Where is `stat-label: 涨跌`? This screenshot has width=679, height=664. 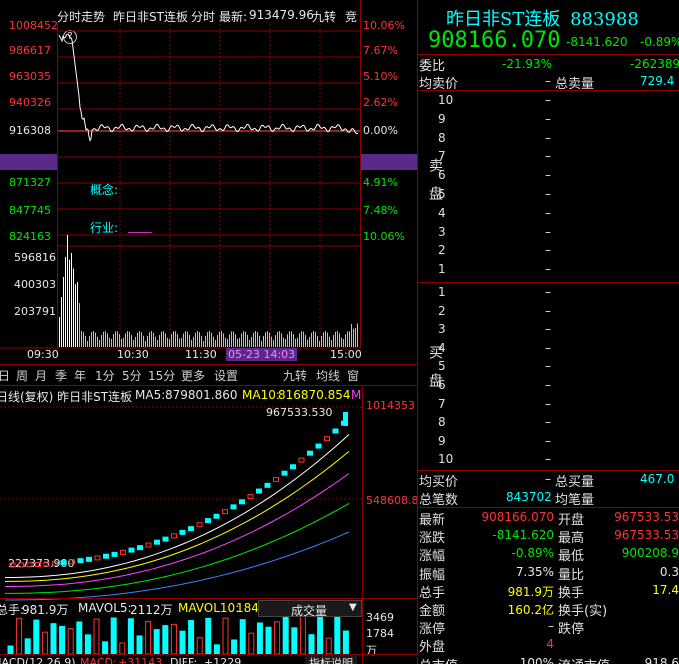 stat-label: 涨跌 is located at coordinates (432, 539).